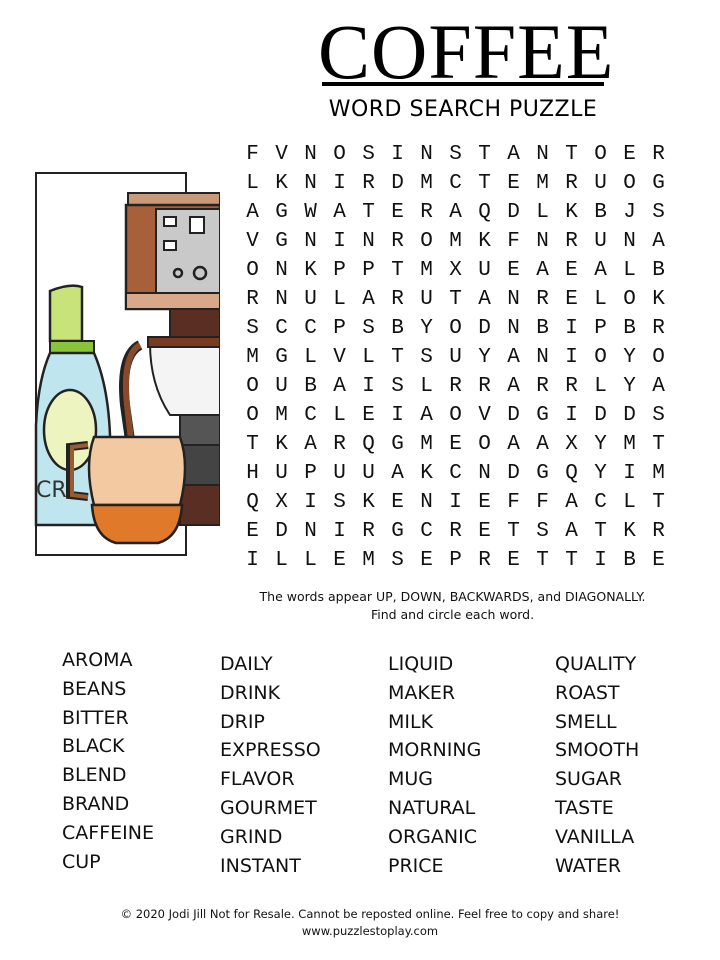  Describe the element at coordinates (370, 931) in the screenshot. I see `website-link: www.puzzlestoplay.com` at that location.